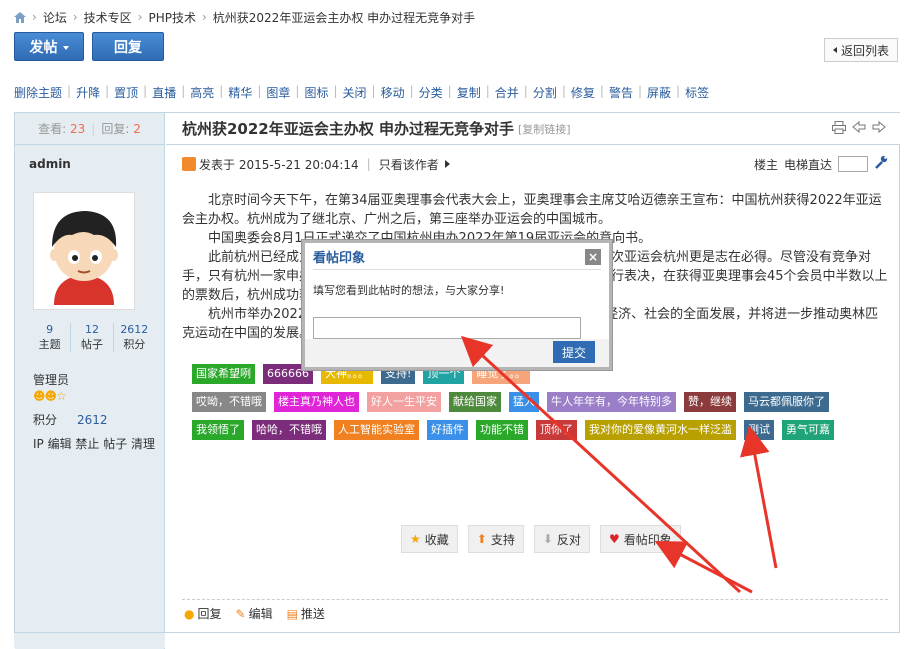 This screenshot has width=910, height=649. I want to click on breadcrumb-sep: ›, so click(75, 17).